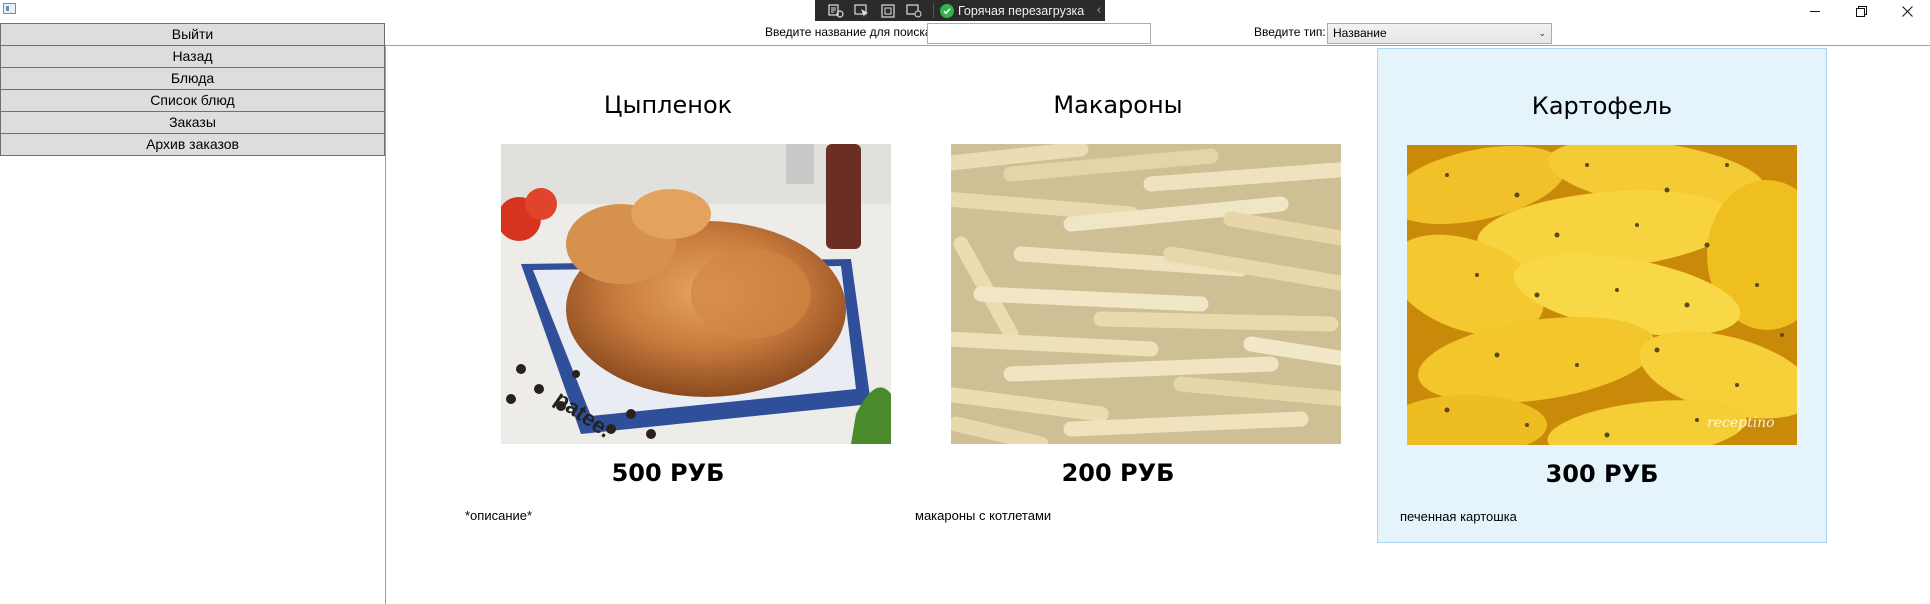 The image size is (1930, 604). I want to click on dish-name: Макароны, so click(1118, 105).